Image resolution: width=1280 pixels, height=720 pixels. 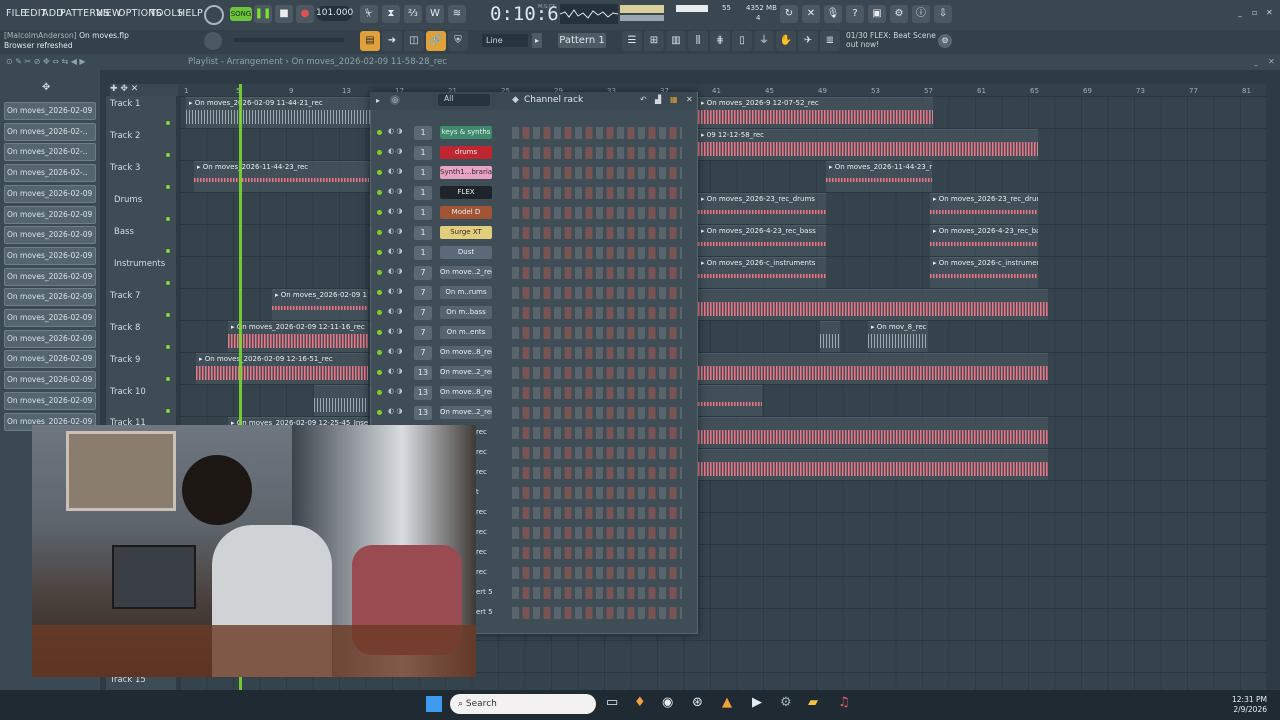 I want to click on audio-clip: ▸ On moves_2026-02-09 12-11-16_rec, so click(x=298, y=336).